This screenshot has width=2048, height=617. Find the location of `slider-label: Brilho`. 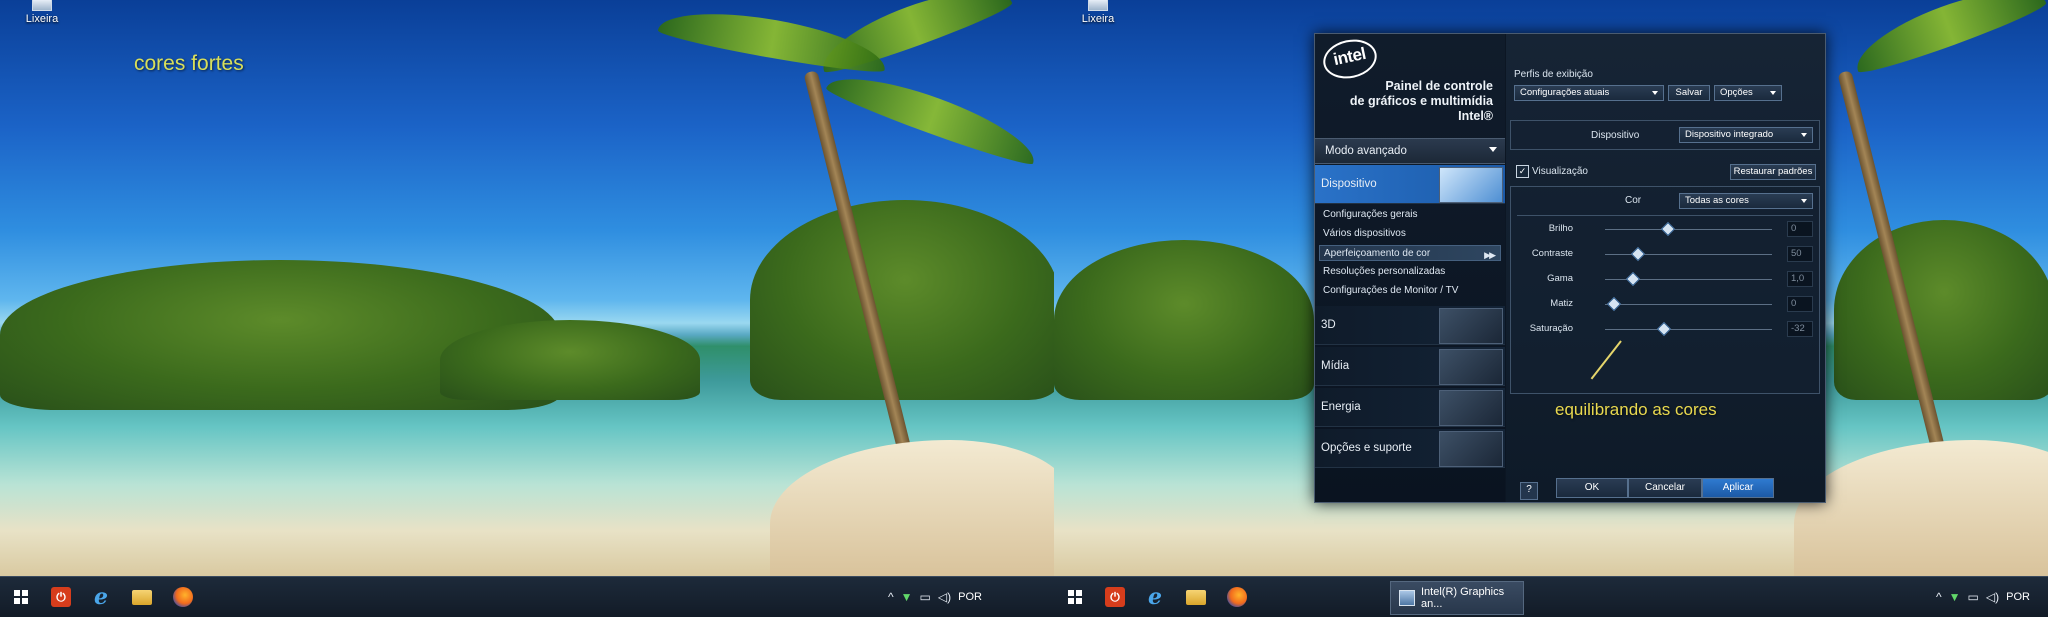

slider-label: Brilho is located at coordinates (1560, 228).